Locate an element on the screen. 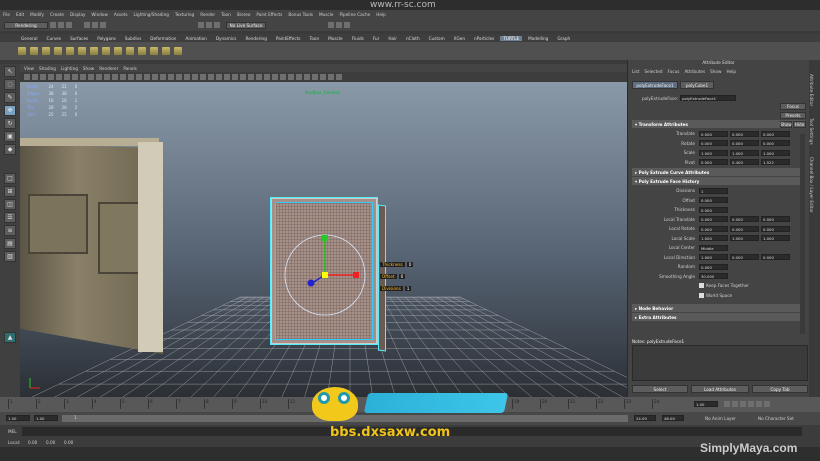  shelf-tab-nparticles: nParticles is located at coordinates (484, 38).